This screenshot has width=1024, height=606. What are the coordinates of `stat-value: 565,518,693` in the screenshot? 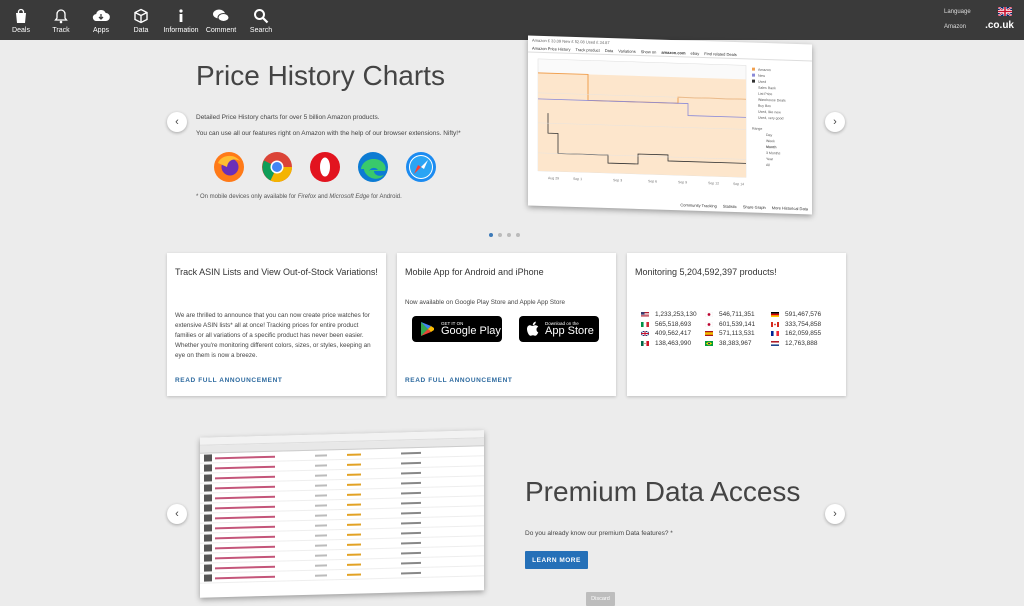 It's located at (673, 324).